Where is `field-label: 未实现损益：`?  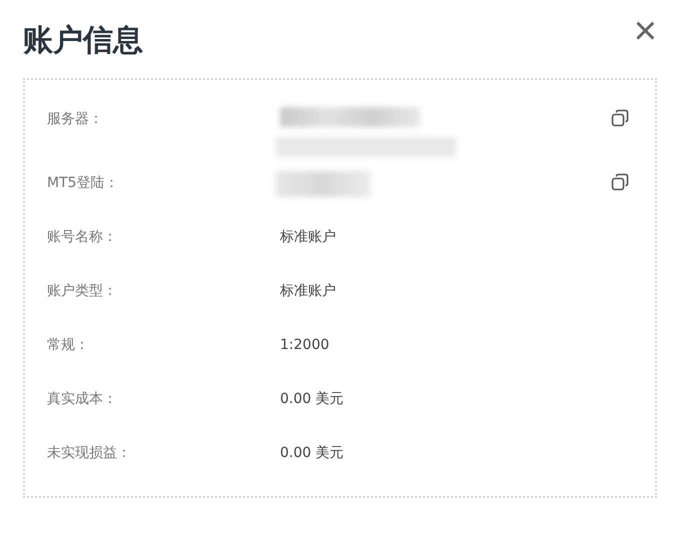 field-label: 未实现损益： is located at coordinates (89, 453).